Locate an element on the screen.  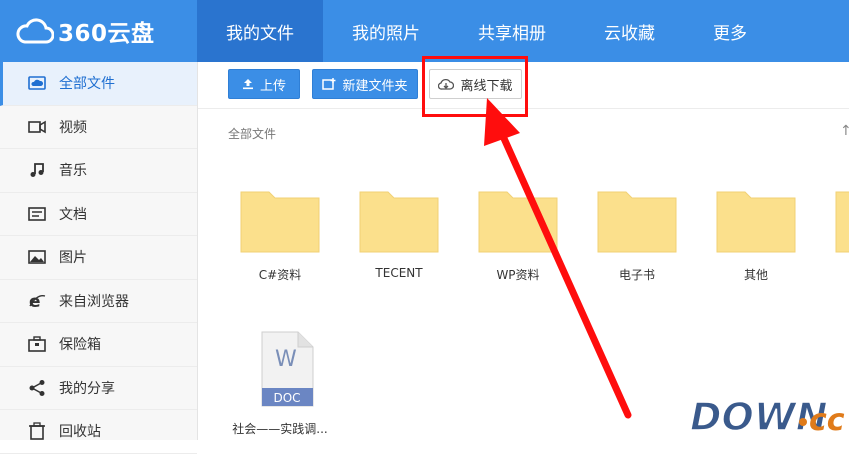
share-icon is located at coordinates (37, 388).